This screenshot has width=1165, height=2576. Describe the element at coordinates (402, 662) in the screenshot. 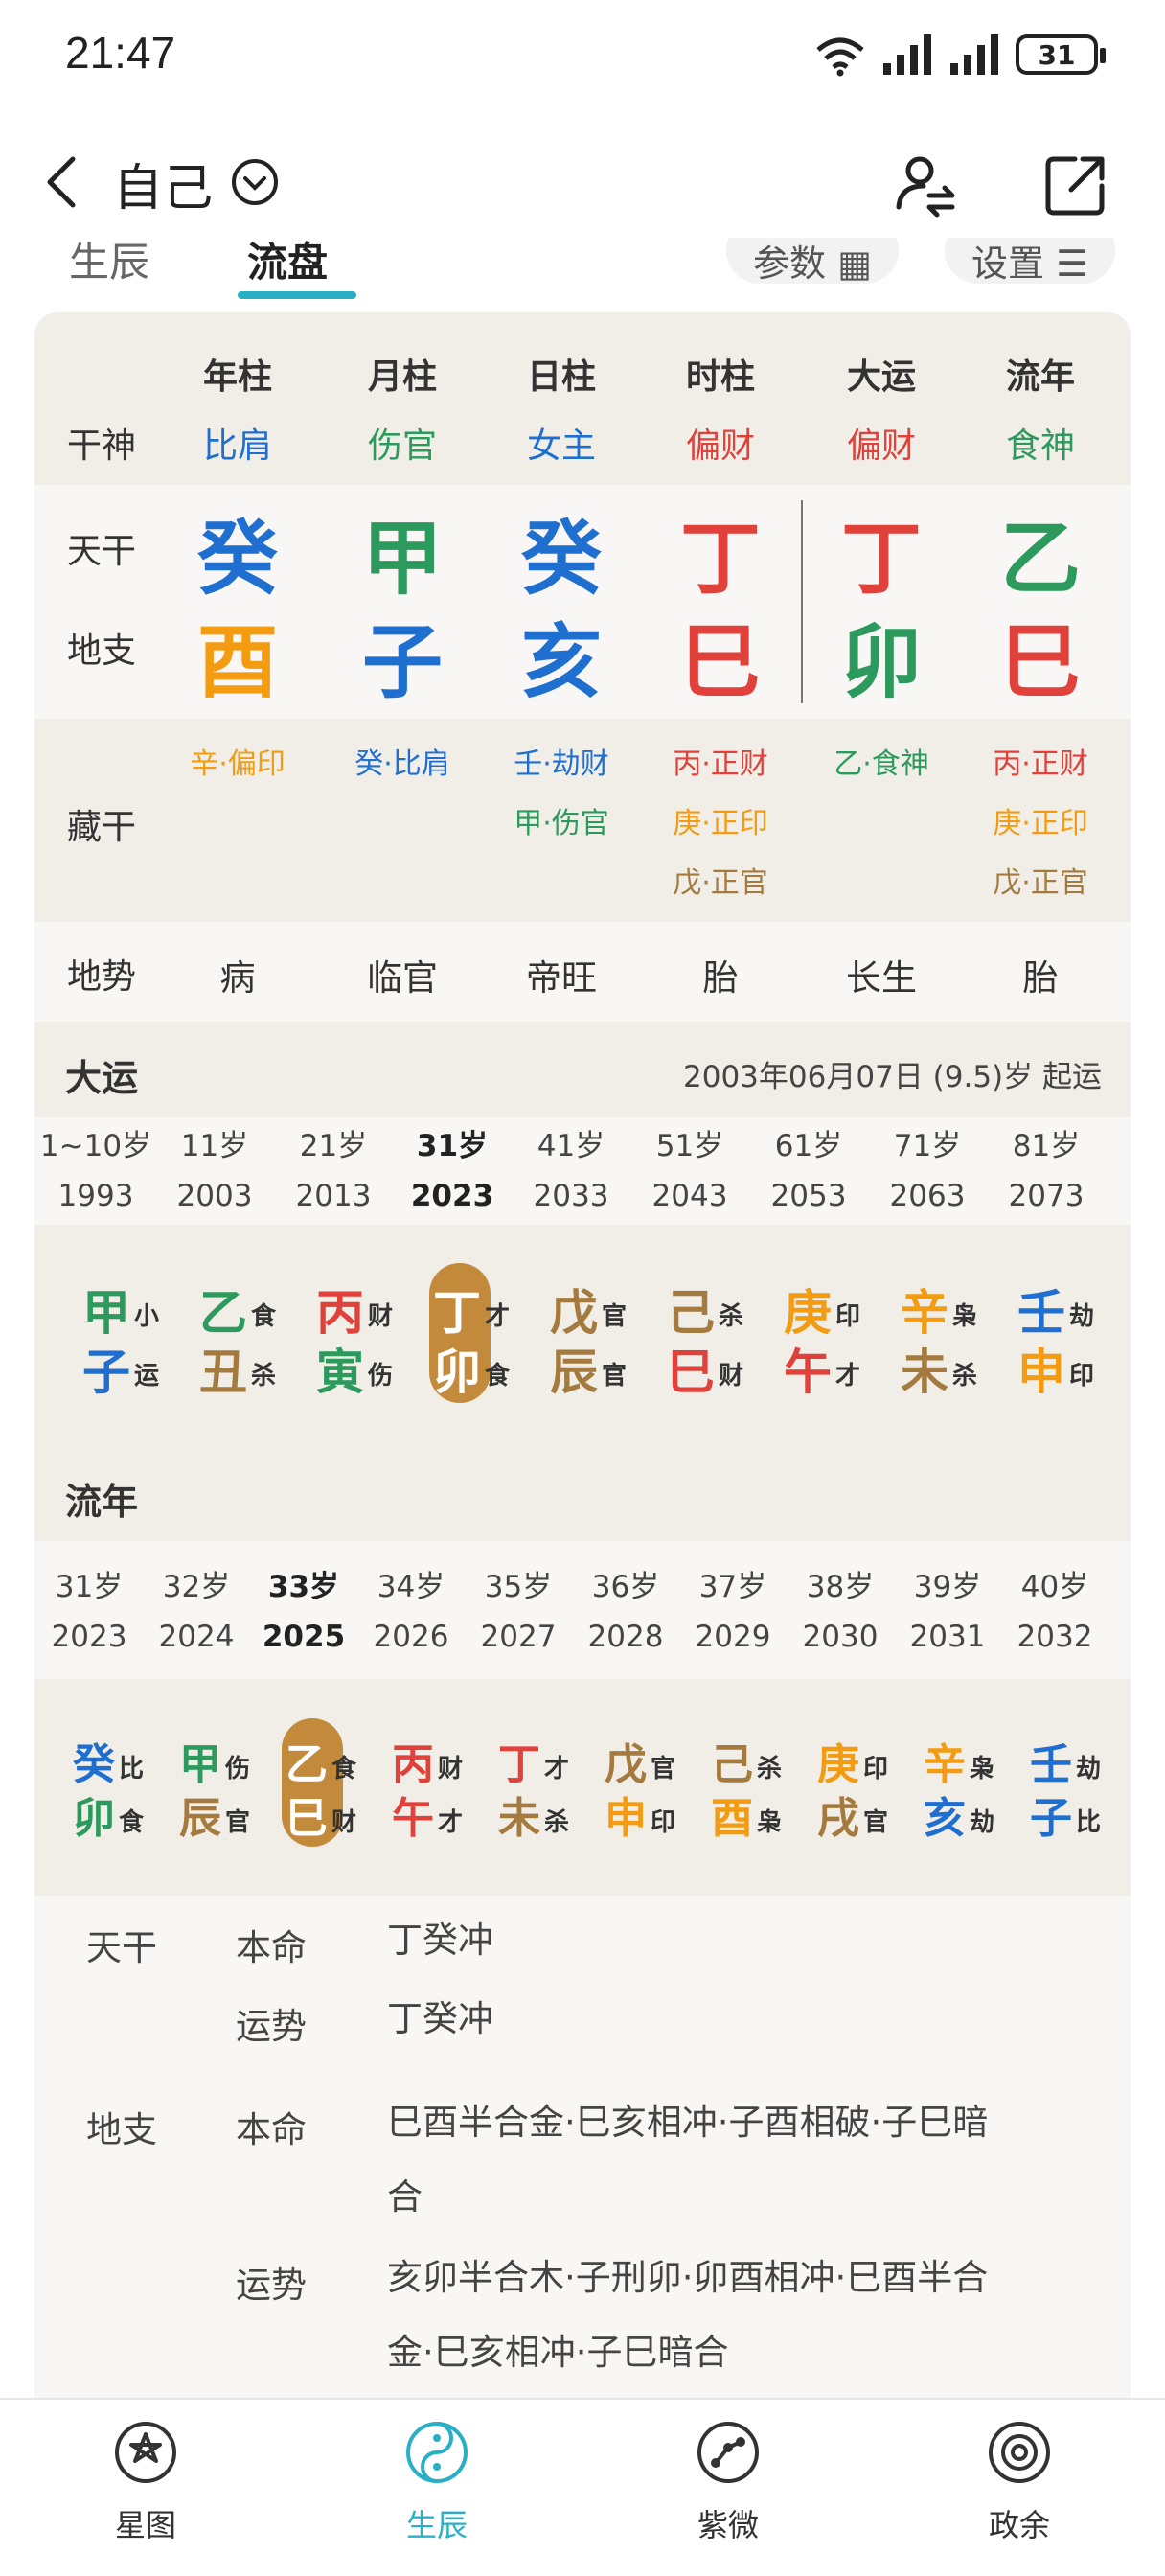

I see `earthly-branch: 子` at that location.